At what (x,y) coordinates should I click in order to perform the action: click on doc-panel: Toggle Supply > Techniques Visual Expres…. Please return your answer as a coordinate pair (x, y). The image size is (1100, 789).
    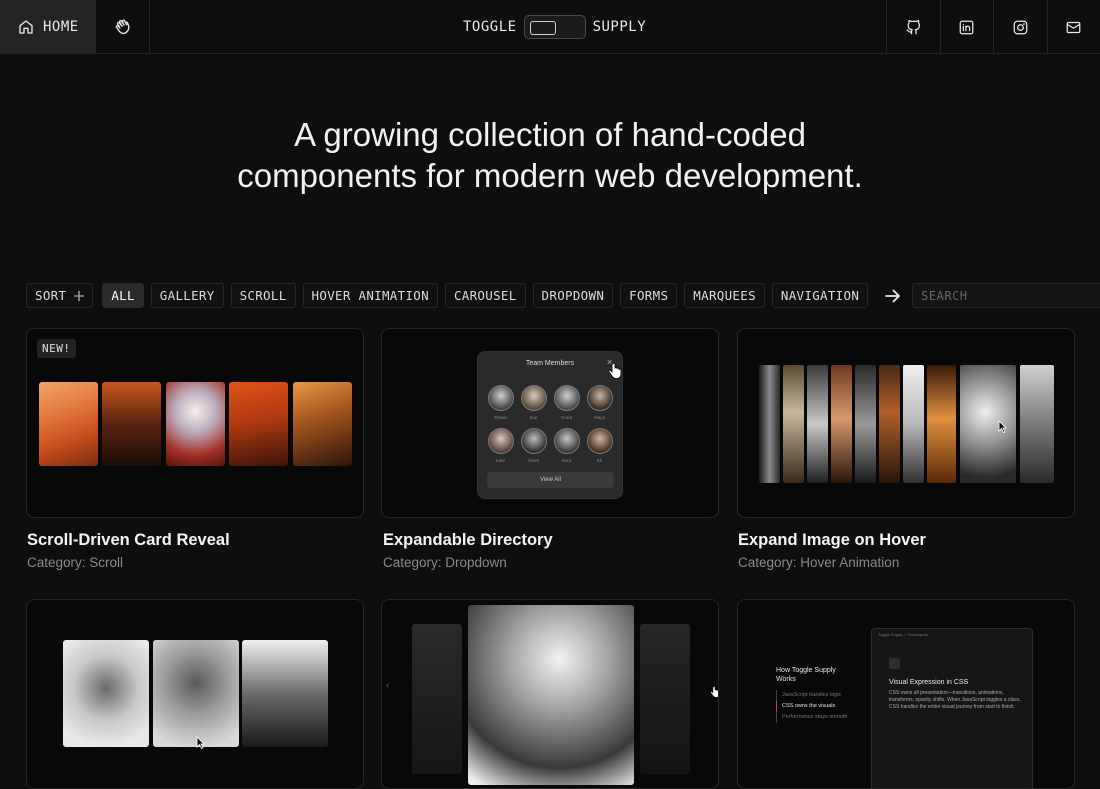
    Looking at the image, I should click on (952, 708).